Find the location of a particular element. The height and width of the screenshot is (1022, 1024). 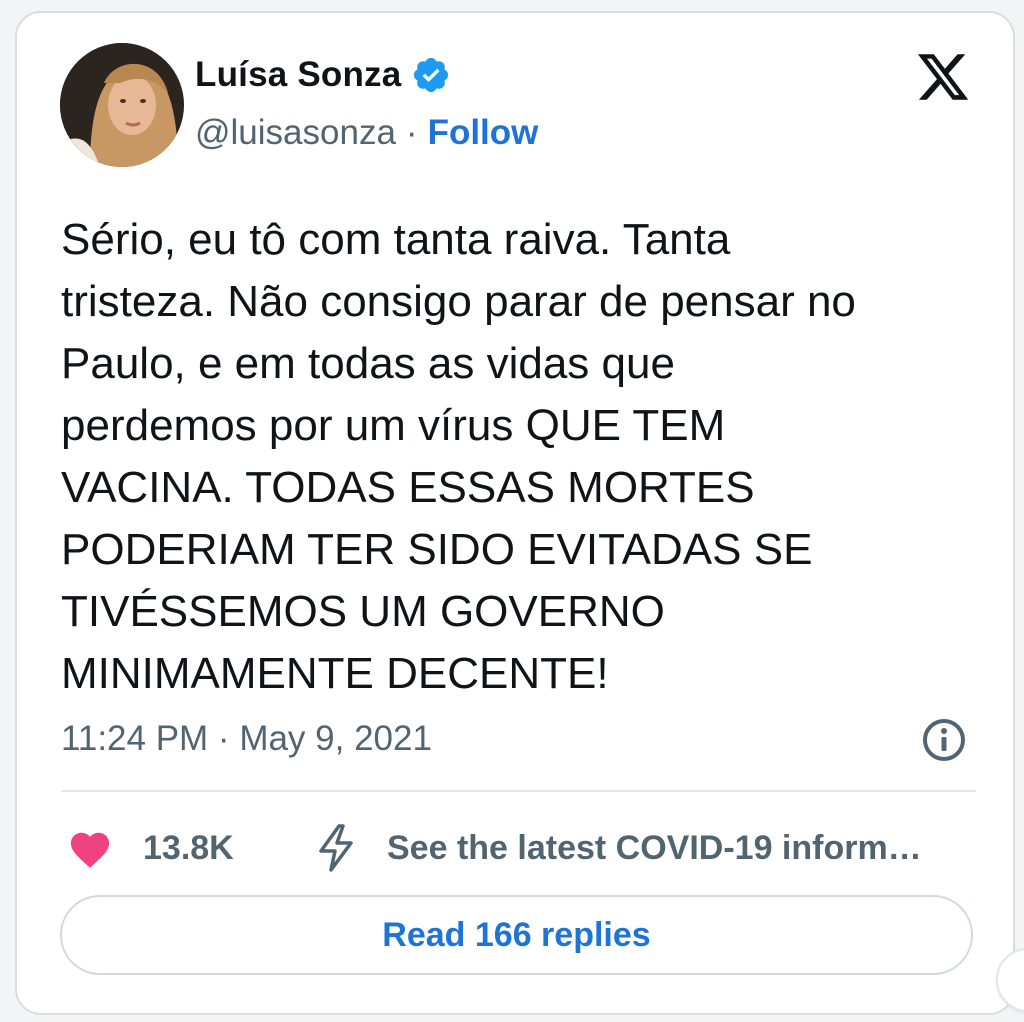

x-logo-icon is located at coordinates (943, 77).